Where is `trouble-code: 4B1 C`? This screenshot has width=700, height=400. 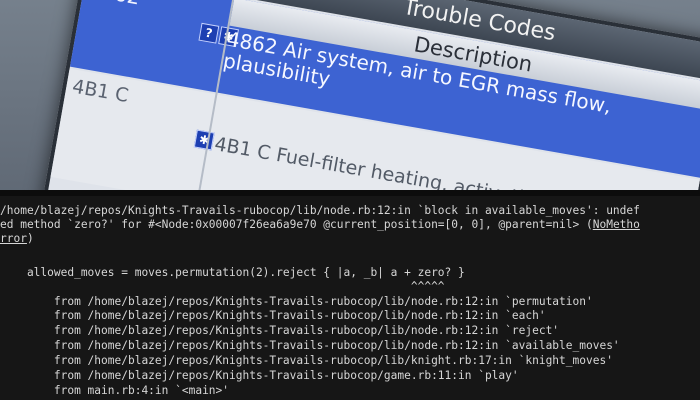 trouble-code: 4B1 C is located at coordinates (100, 91).